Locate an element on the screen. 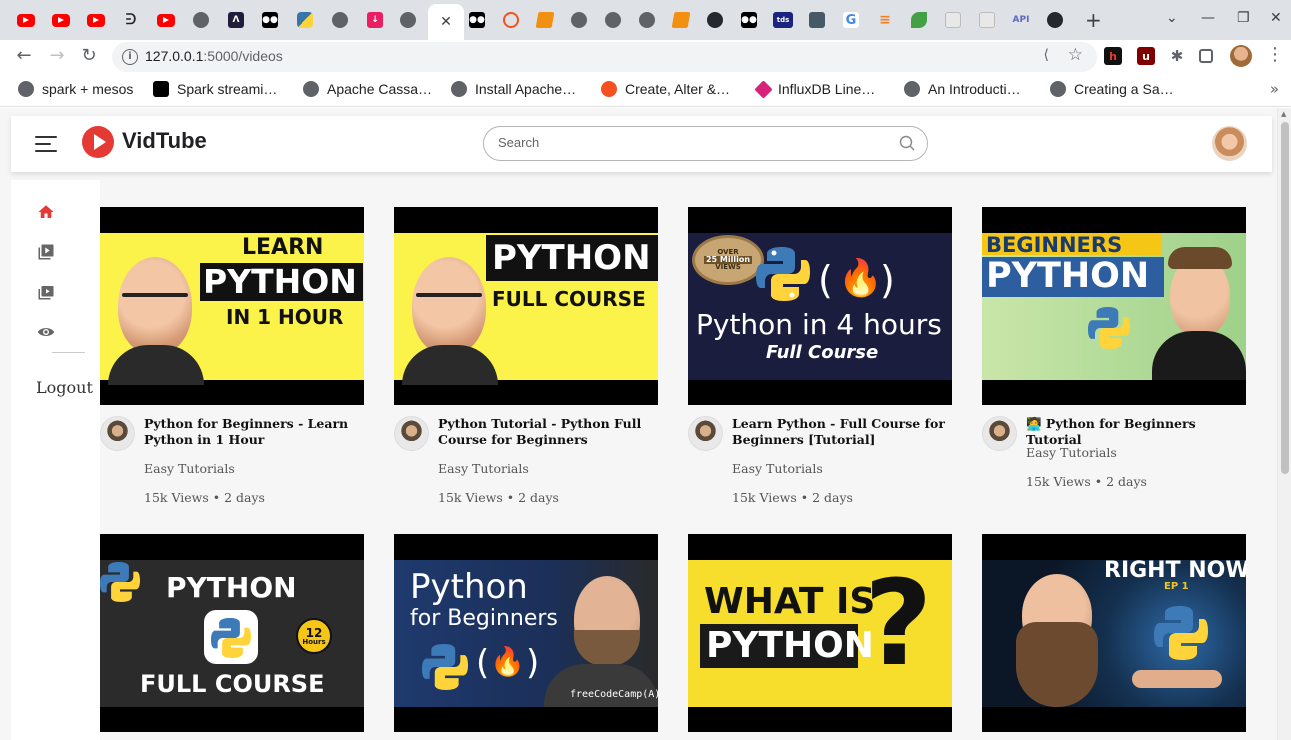  hamburger-menu-icon is located at coordinates (46, 144).